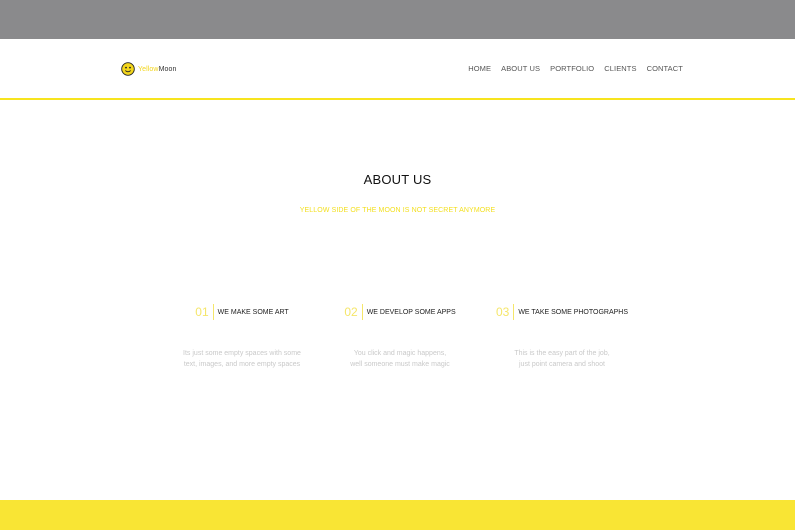 Image resolution: width=795 pixels, height=530 pixels. Describe the element at coordinates (128, 69) in the screenshot. I see `moon-face-icon` at that location.